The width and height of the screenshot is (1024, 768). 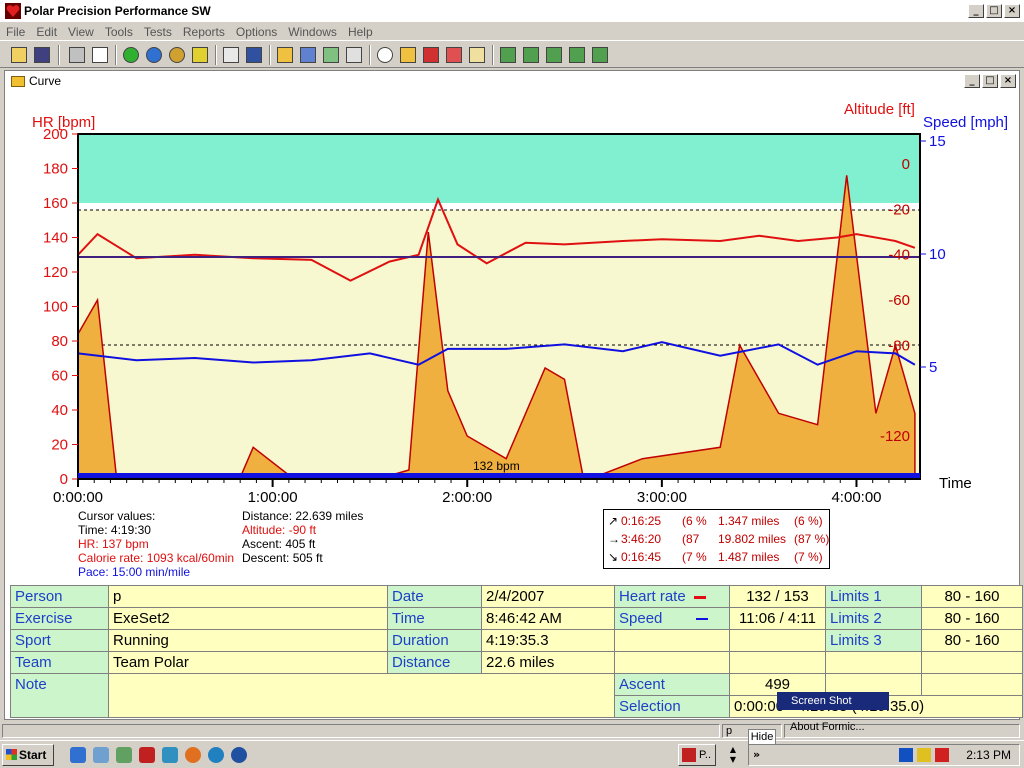 What do you see at coordinates (28, 755) in the screenshot?
I see `start-button: Start` at bounding box center [28, 755].